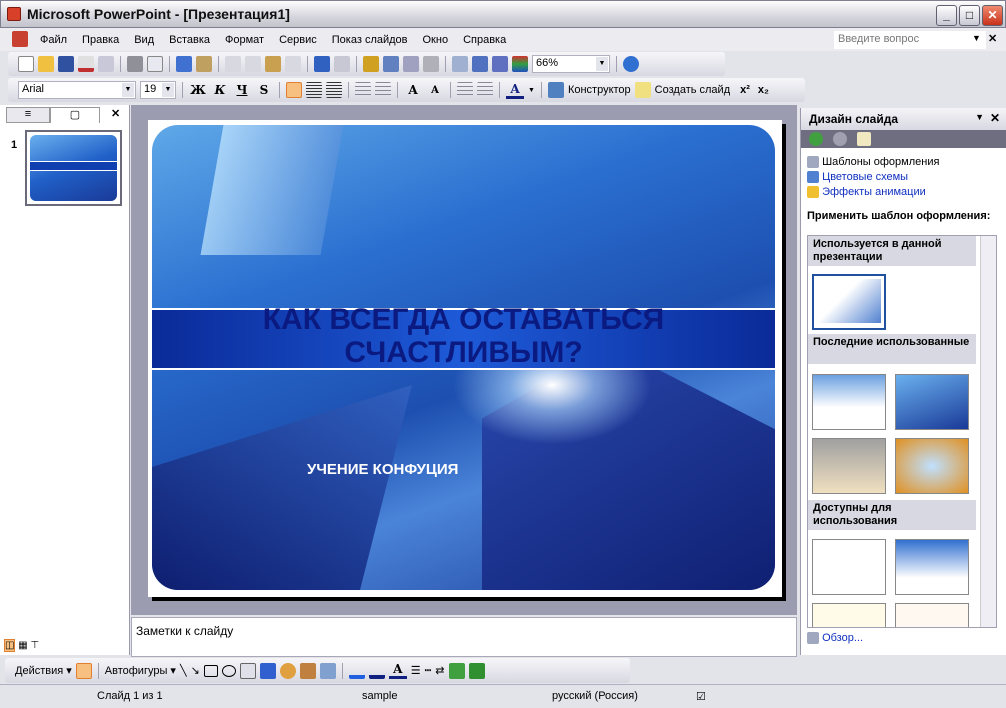  What do you see at coordinates (571, 64) in the screenshot?
I see `zoom-select: 66% ▼` at bounding box center [571, 64].